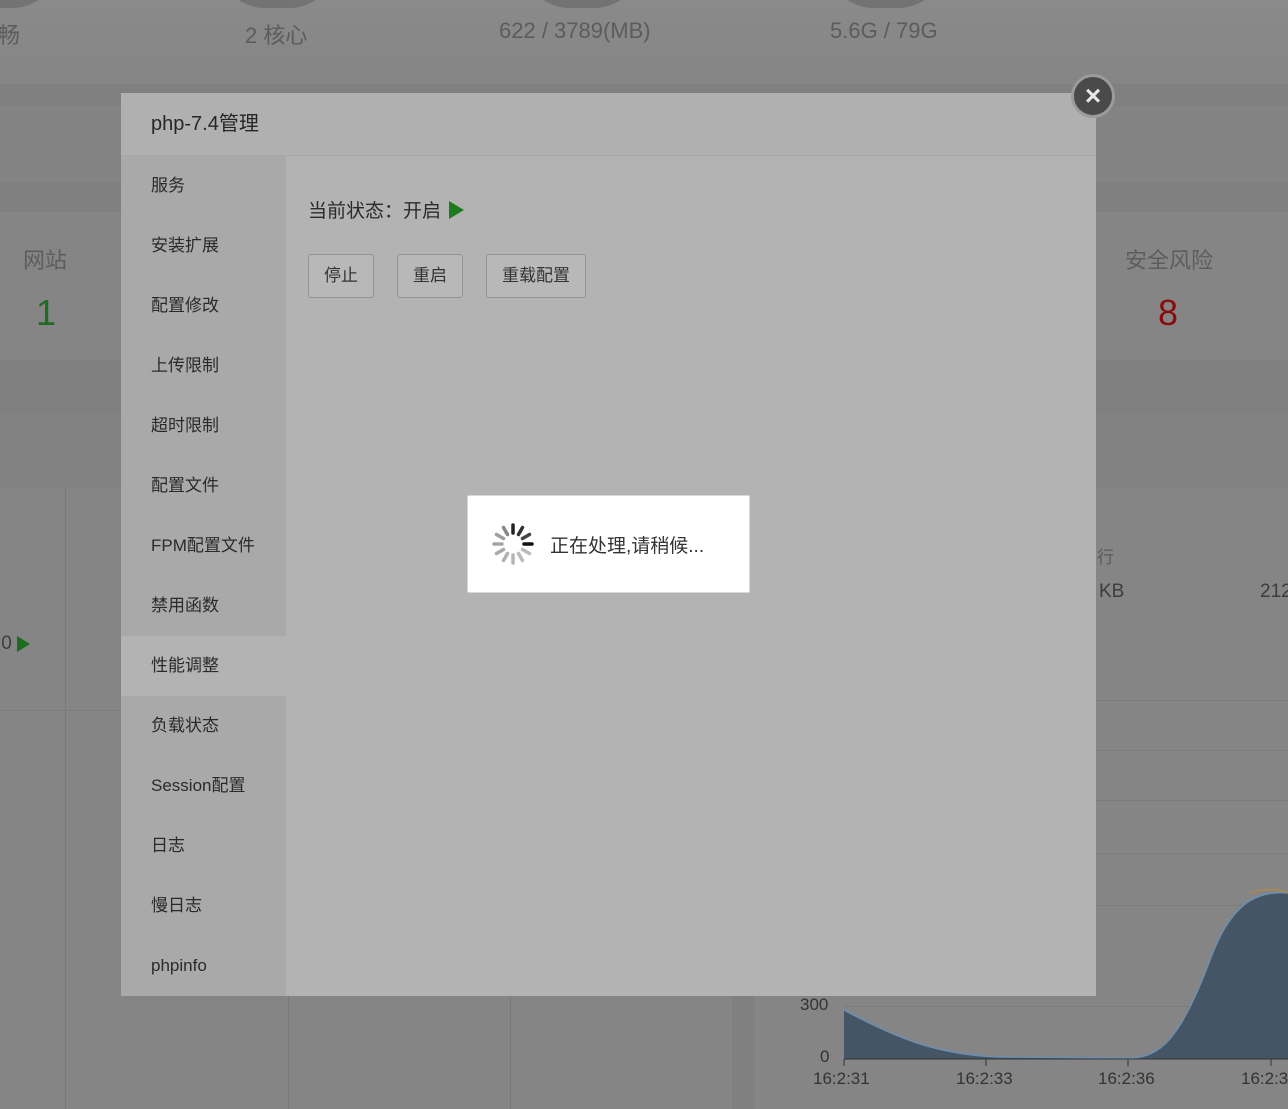  Describe the element at coordinates (203, 666) in the screenshot. I see `sidebar-item-performance-tuning: 性能调整` at that location.